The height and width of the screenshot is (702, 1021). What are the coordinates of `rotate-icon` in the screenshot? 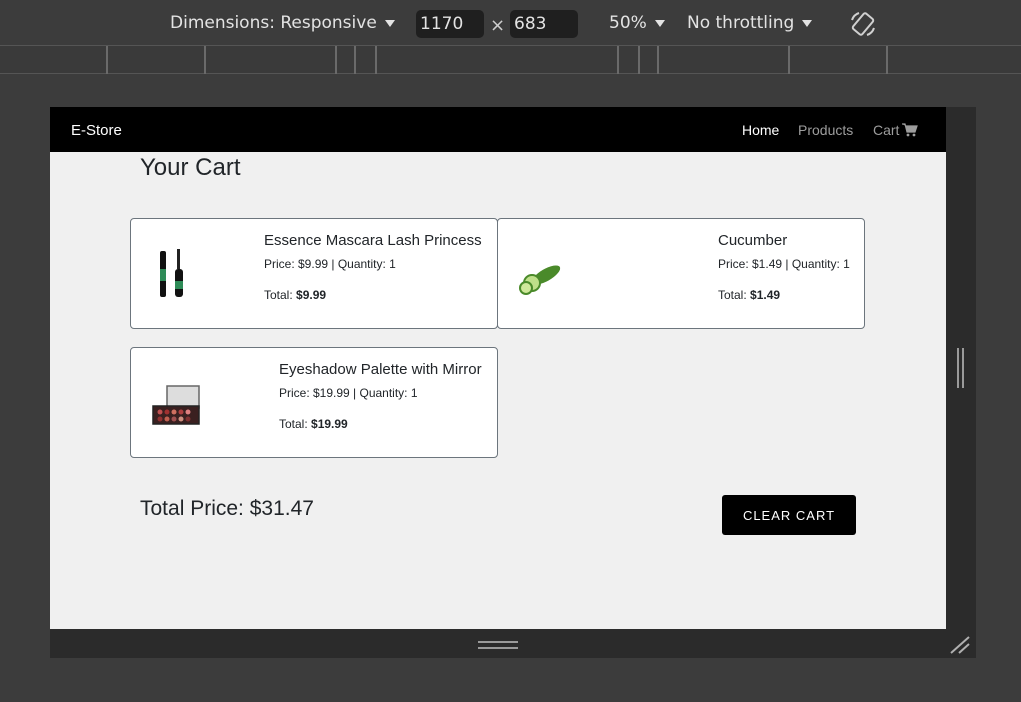 It's located at (863, 24).